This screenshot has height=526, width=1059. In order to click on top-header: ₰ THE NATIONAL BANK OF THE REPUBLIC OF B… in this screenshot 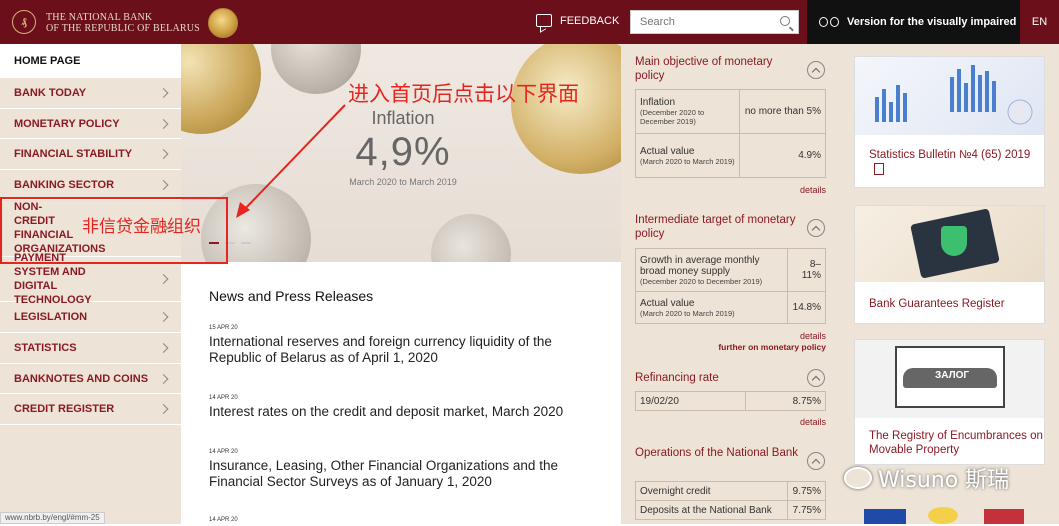, I will do `click(529, 22)`.